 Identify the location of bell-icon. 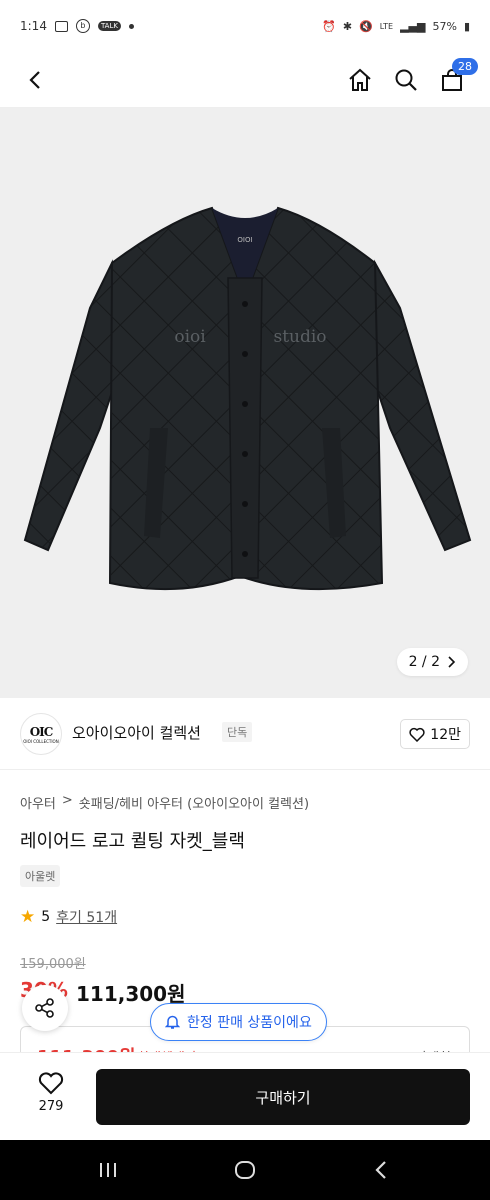
(172, 1022).